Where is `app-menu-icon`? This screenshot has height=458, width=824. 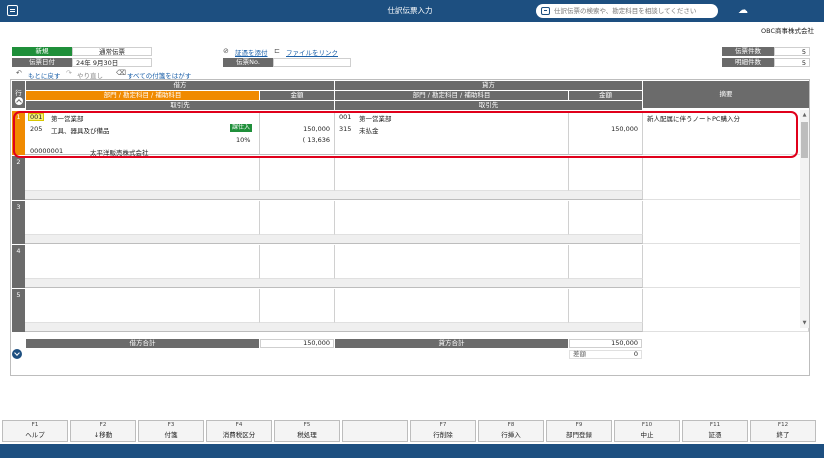
app-menu-icon is located at coordinates (12, 10).